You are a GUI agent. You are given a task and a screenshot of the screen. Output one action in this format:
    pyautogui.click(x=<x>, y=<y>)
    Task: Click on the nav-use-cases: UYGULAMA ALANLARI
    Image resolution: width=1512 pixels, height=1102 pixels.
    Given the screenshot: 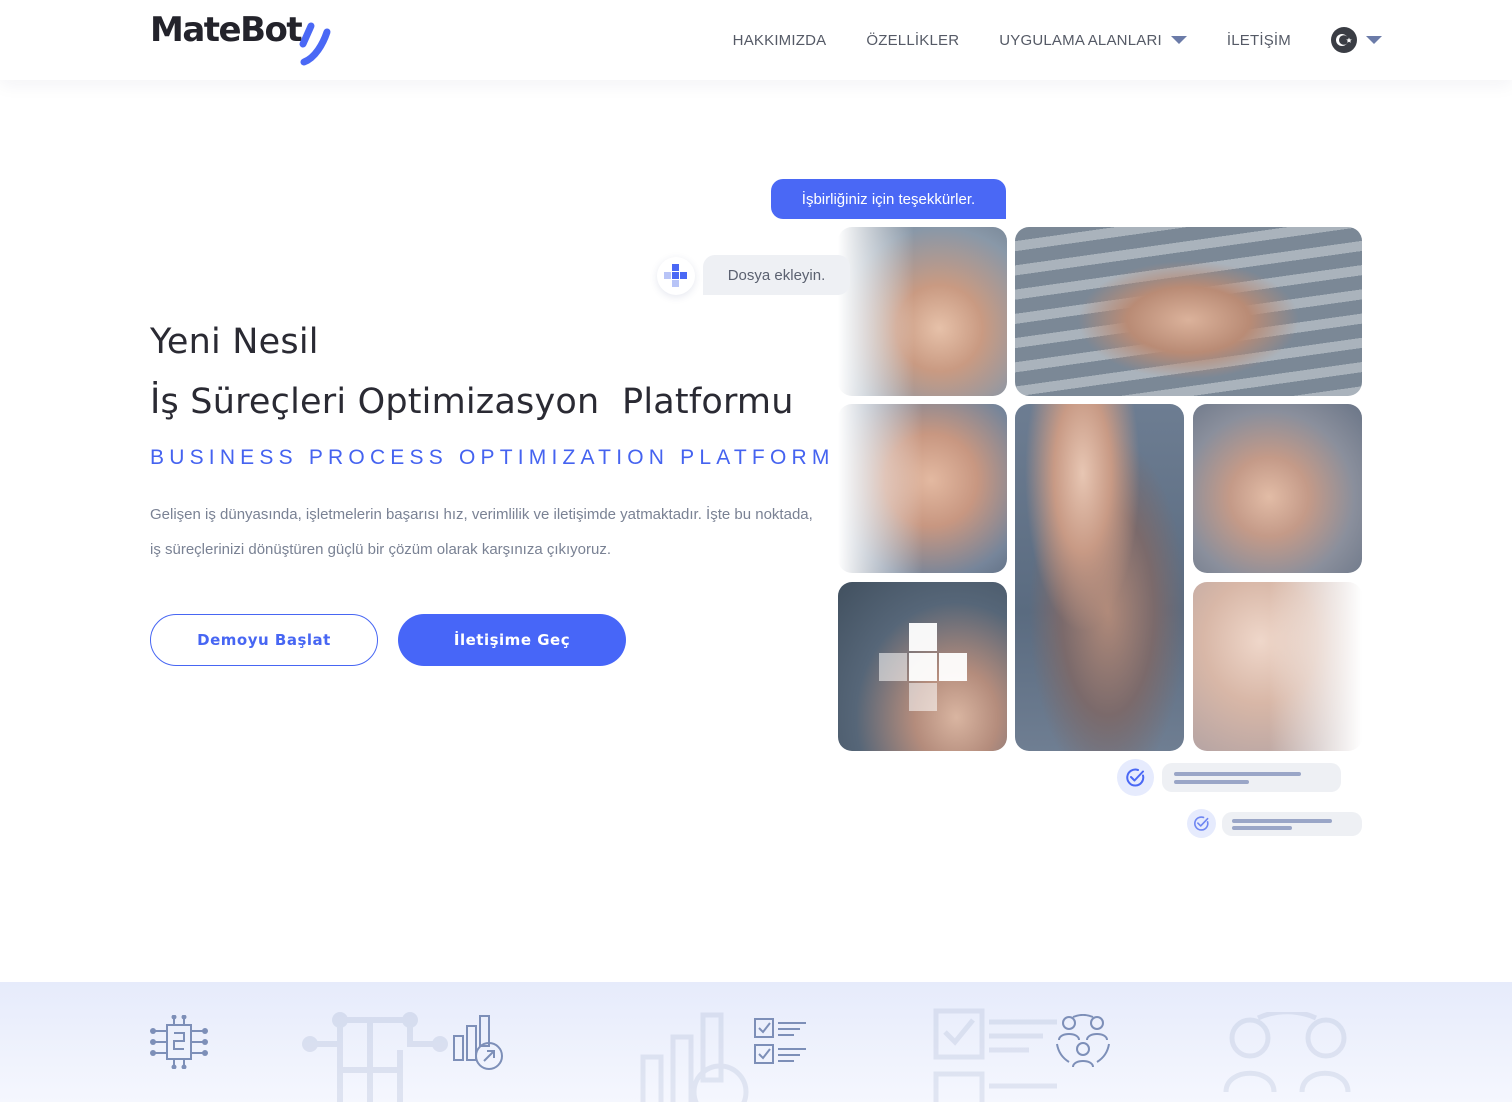 What is the action you would take?
    pyautogui.click(x=1093, y=40)
    